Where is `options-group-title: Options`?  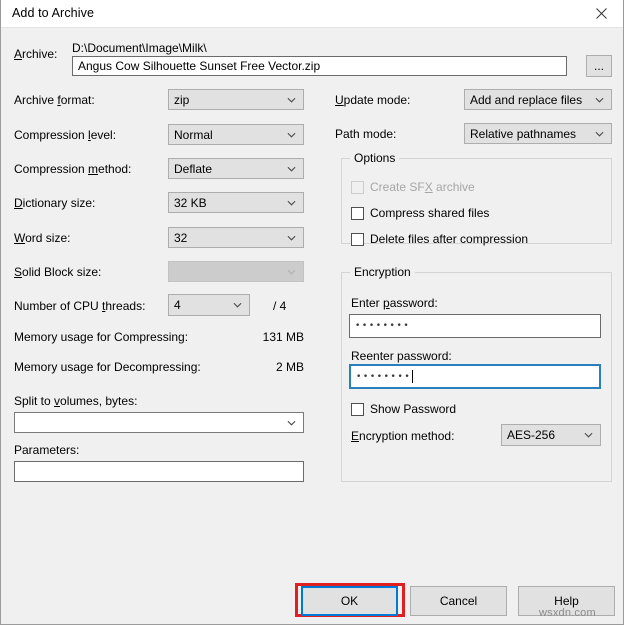 options-group-title: Options is located at coordinates (375, 158).